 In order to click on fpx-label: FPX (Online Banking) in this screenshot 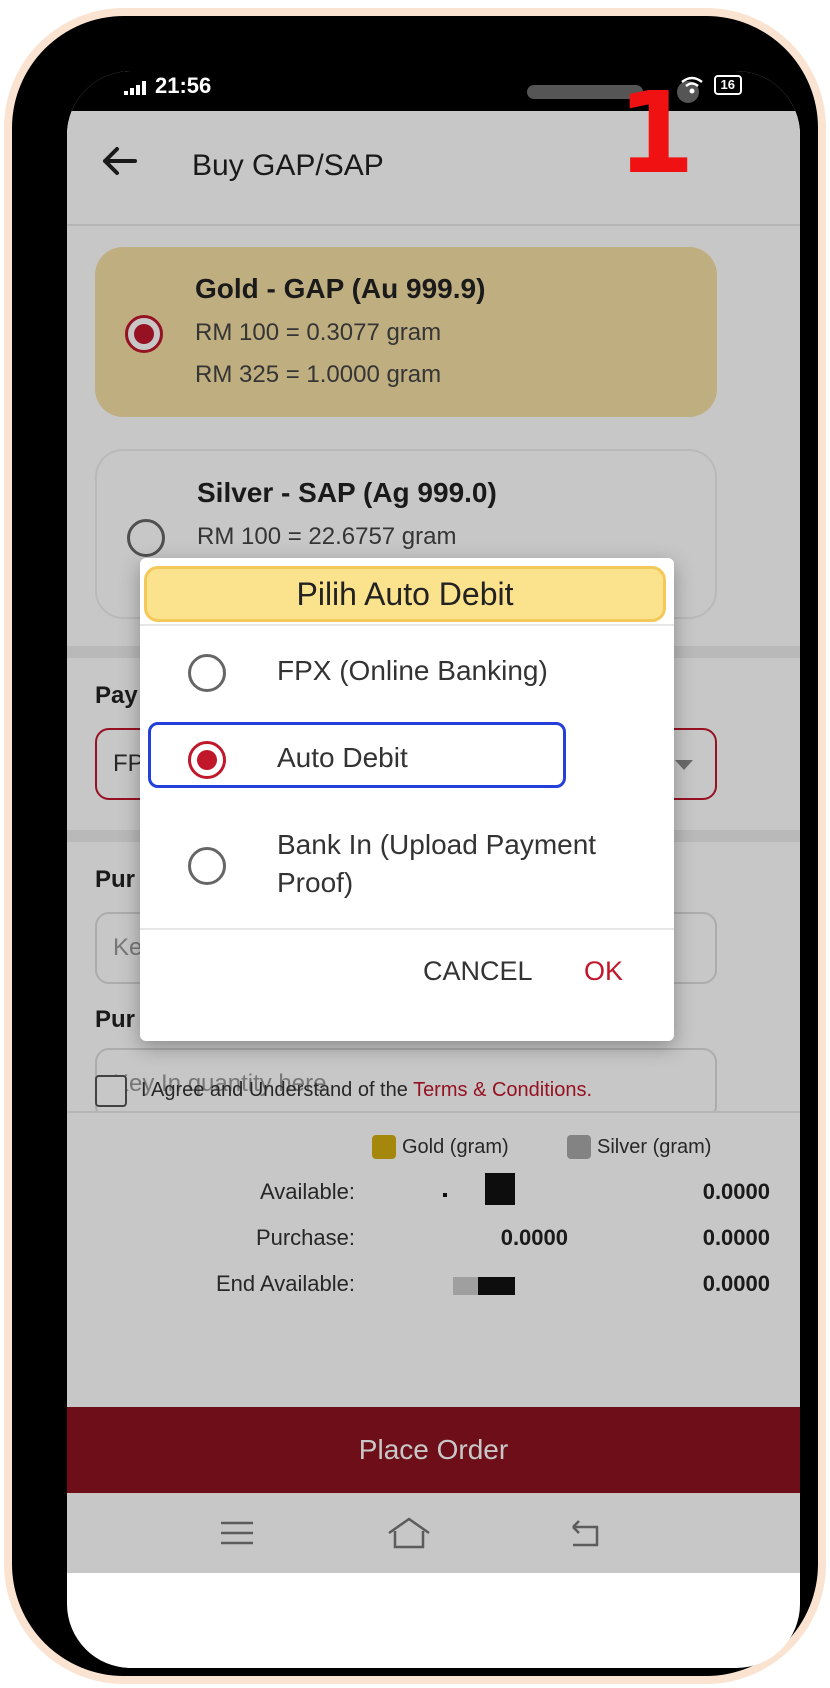, I will do `click(412, 670)`.